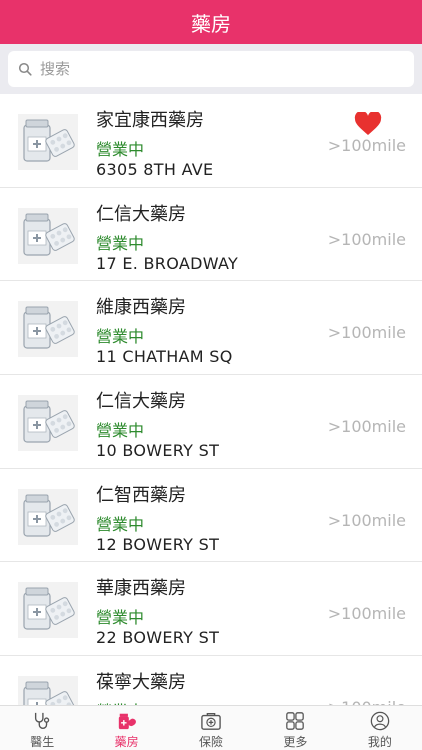 The width and height of the screenshot is (422, 750). Describe the element at coordinates (379, 742) in the screenshot. I see `tab-label: 我的` at that location.